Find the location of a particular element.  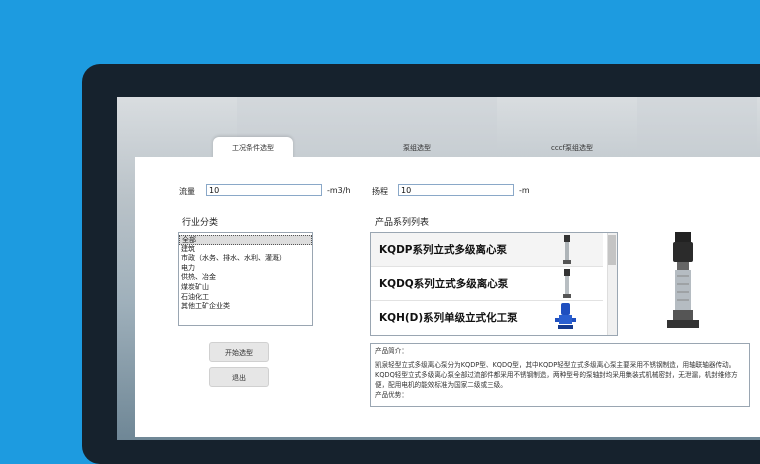

tab-bar: 工况条件选型 泵组选型 cccf泵组选型 is located at coordinates (438, 148).